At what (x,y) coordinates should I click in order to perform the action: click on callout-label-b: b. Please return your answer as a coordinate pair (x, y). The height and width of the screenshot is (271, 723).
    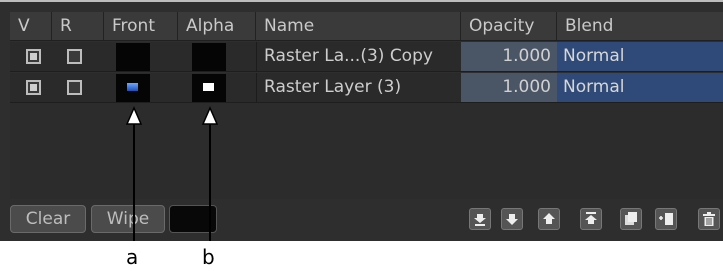
    Looking at the image, I should click on (208, 257).